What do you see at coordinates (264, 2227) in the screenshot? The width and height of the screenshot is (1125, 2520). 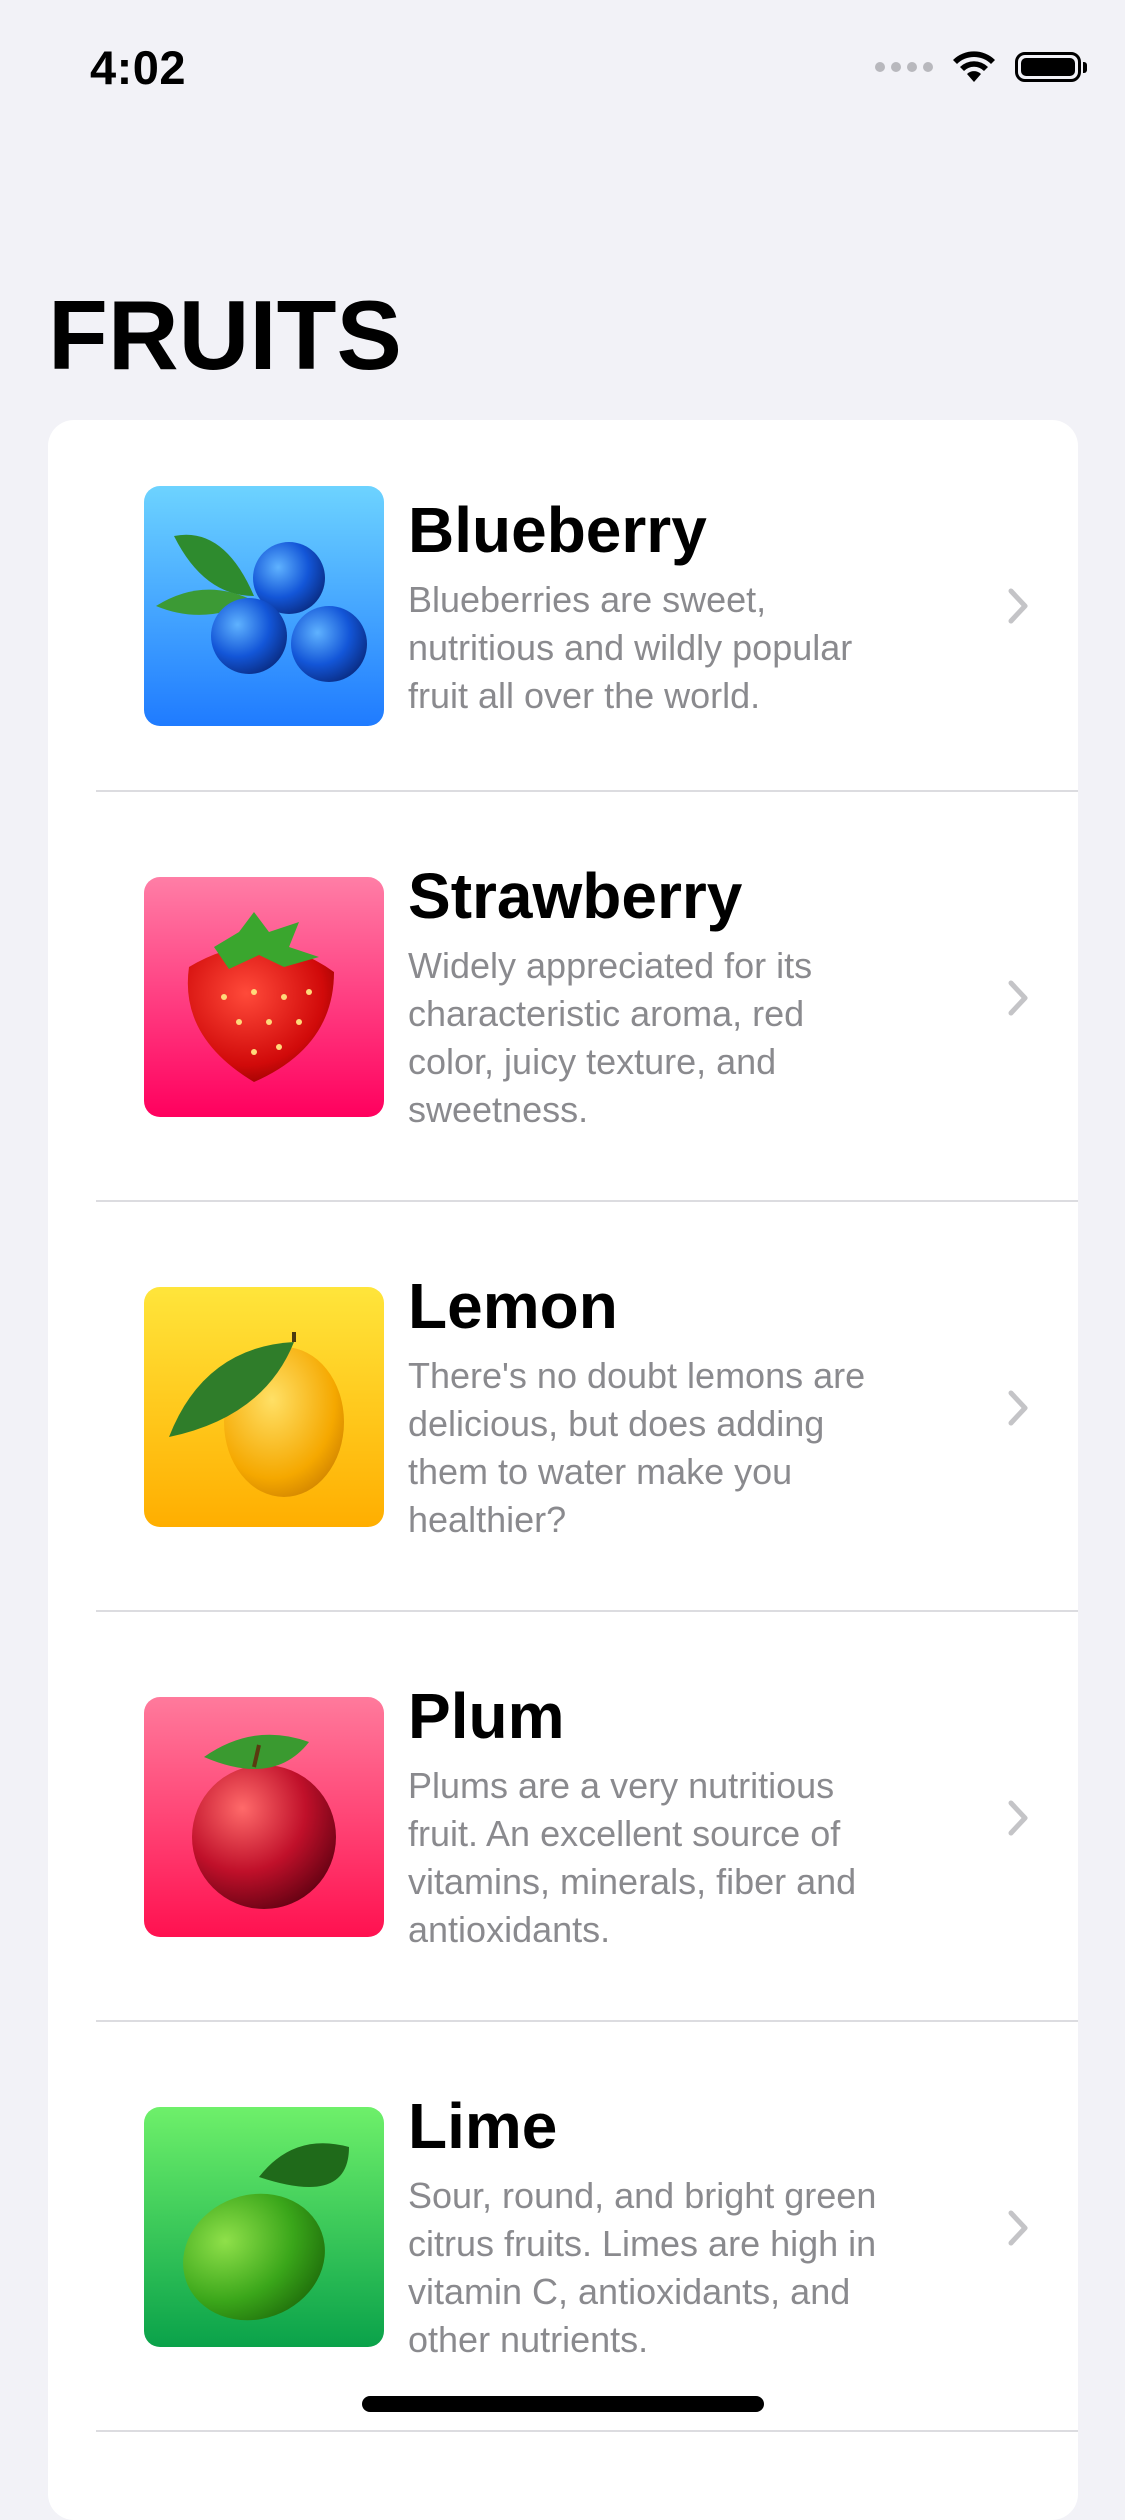 I see `lime-image` at bounding box center [264, 2227].